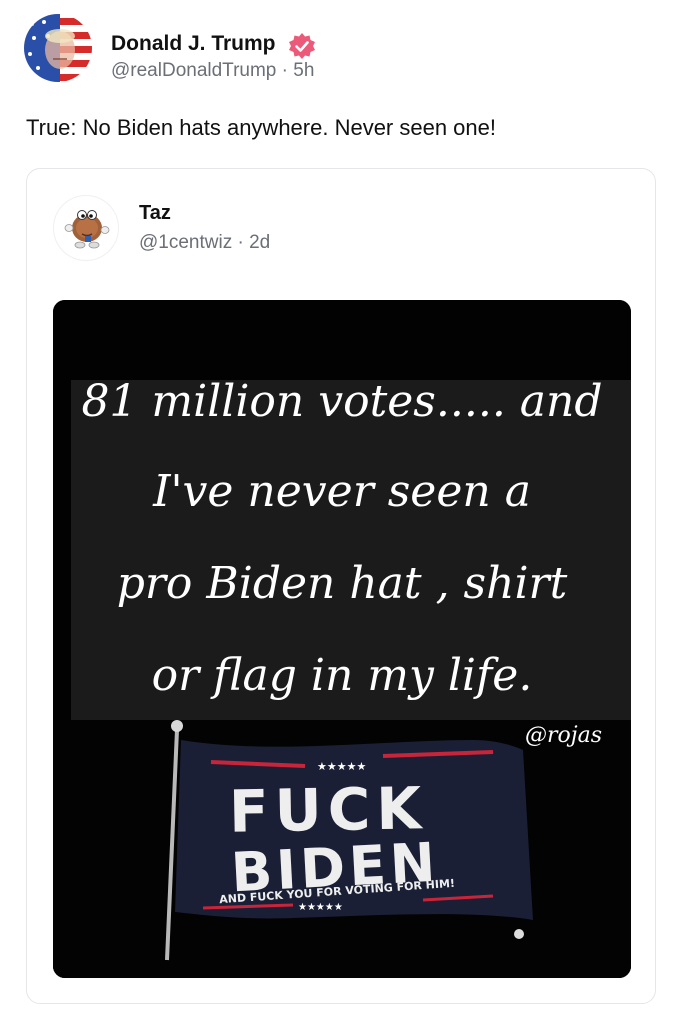 This screenshot has height=1024, width=682. What do you see at coordinates (155, 213) in the screenshot?
I see `quoted-author-name: Taz` at bounding box center [155, 213].